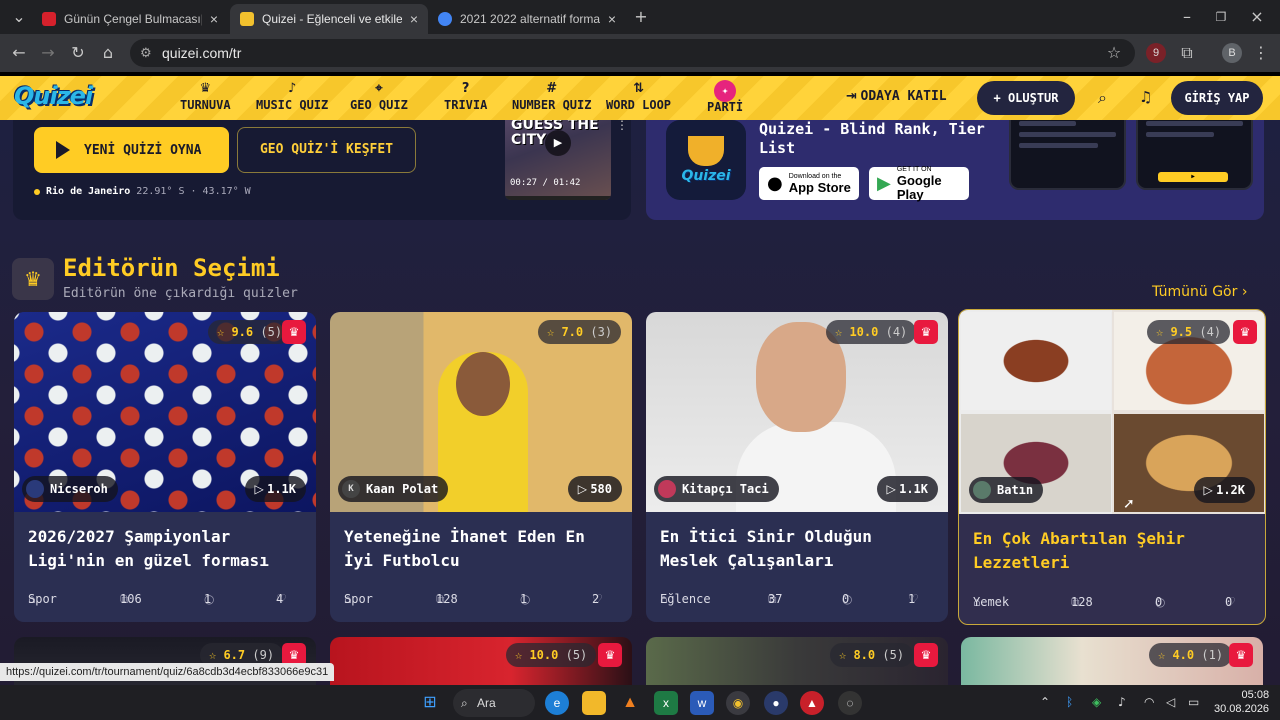  I want to click on trophy-icon, so click(706, 151).